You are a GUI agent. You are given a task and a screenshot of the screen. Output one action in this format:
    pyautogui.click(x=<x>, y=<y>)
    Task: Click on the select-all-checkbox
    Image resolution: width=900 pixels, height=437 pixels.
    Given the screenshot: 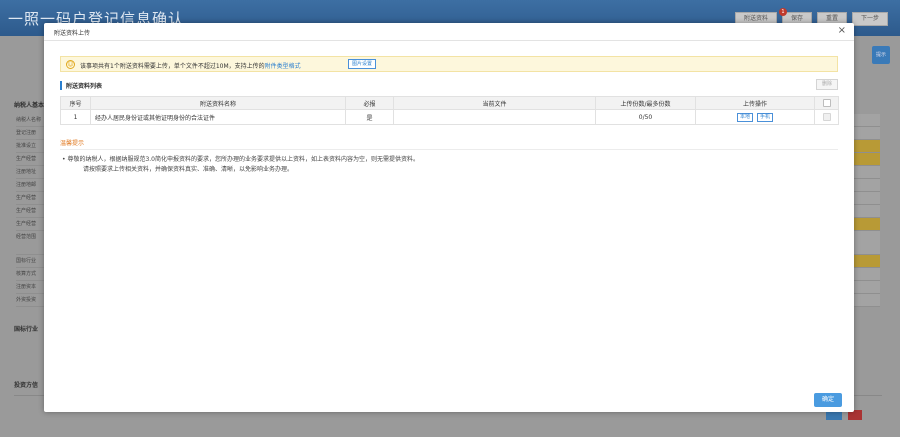 What is the action you would take?
    pyautogui.click(x=826, y=103)
    